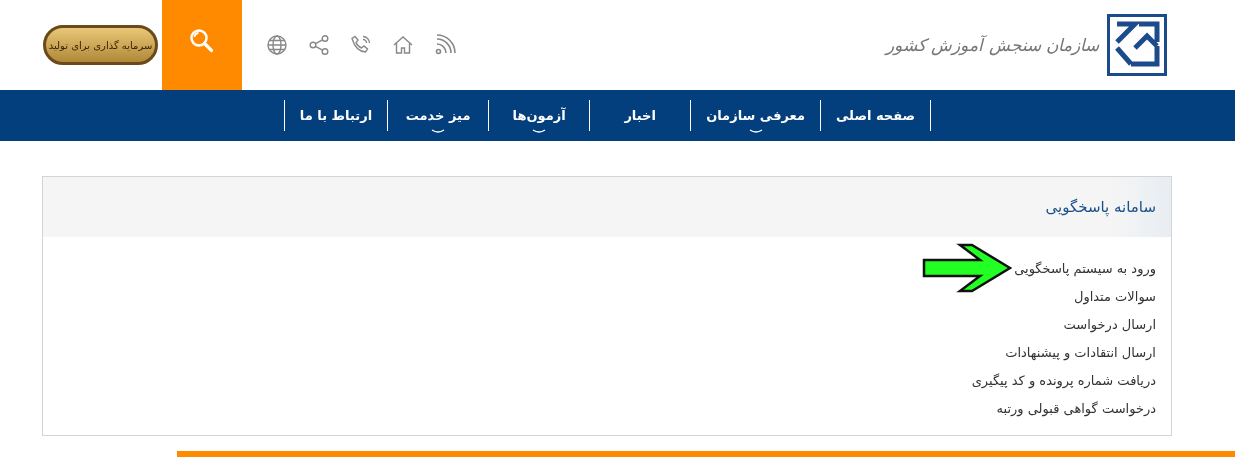 The height and width of the screenshot is (457, 1235). What do you see at coordinates (1085, 268) in the screenshot?
I see `service-link: ورود به سیستم پاسخگویی` at bounding box center [1085, 268].